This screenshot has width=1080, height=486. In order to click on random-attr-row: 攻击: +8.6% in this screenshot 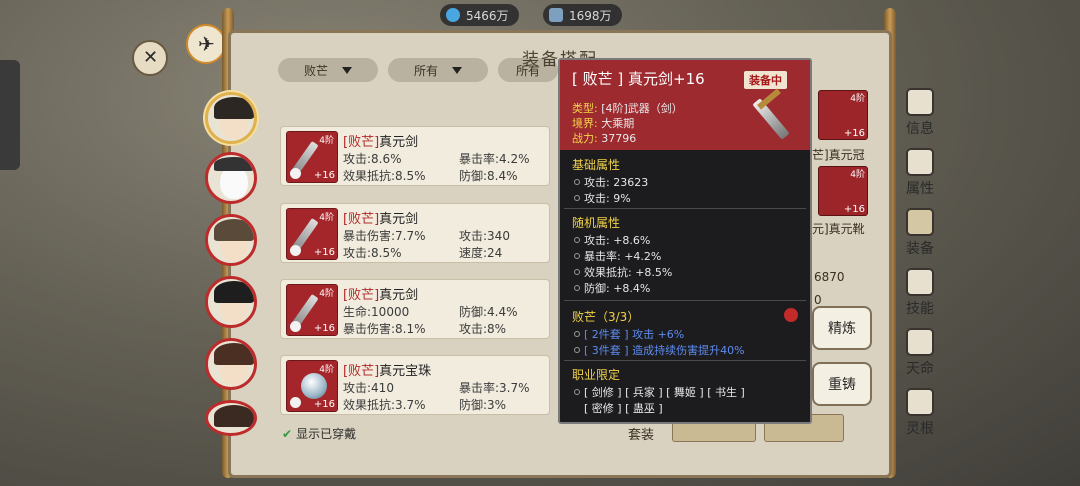, I will do `click(612, 240)`.